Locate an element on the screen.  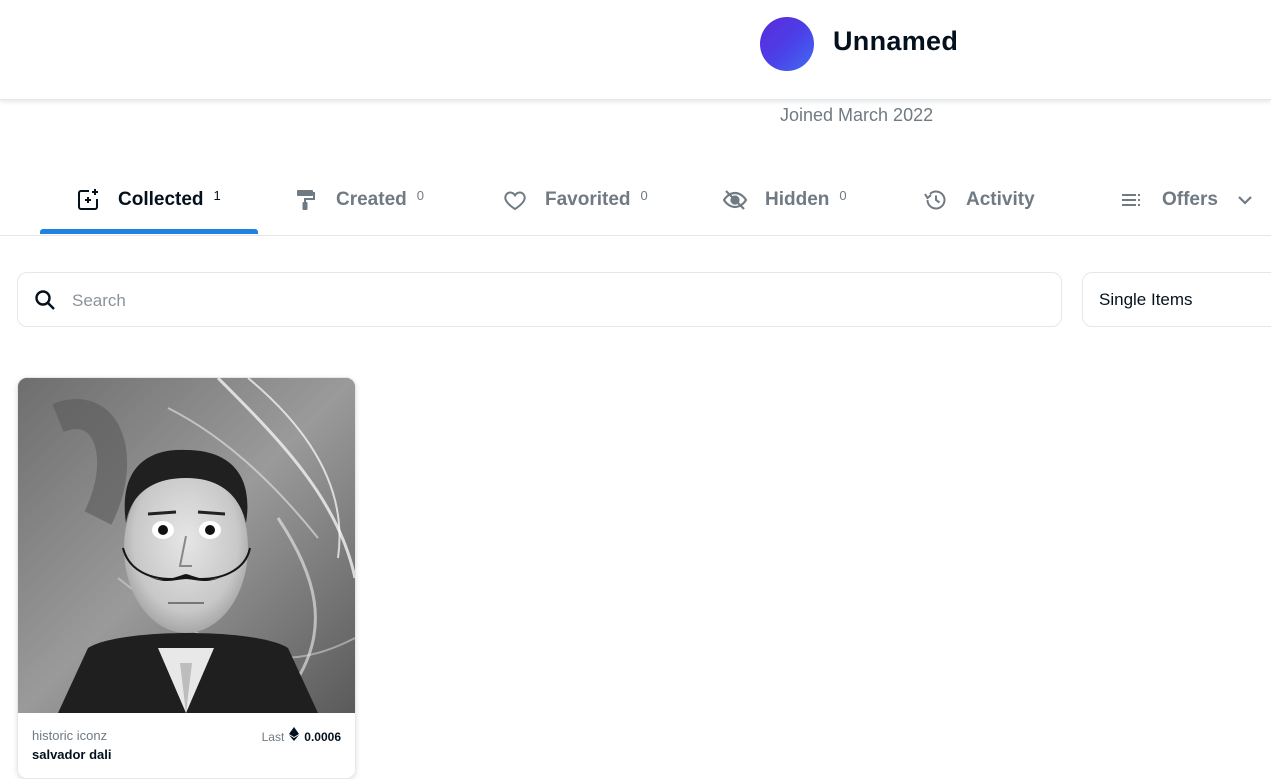
tab-activity: Activity is located at coordinates (979, 199).